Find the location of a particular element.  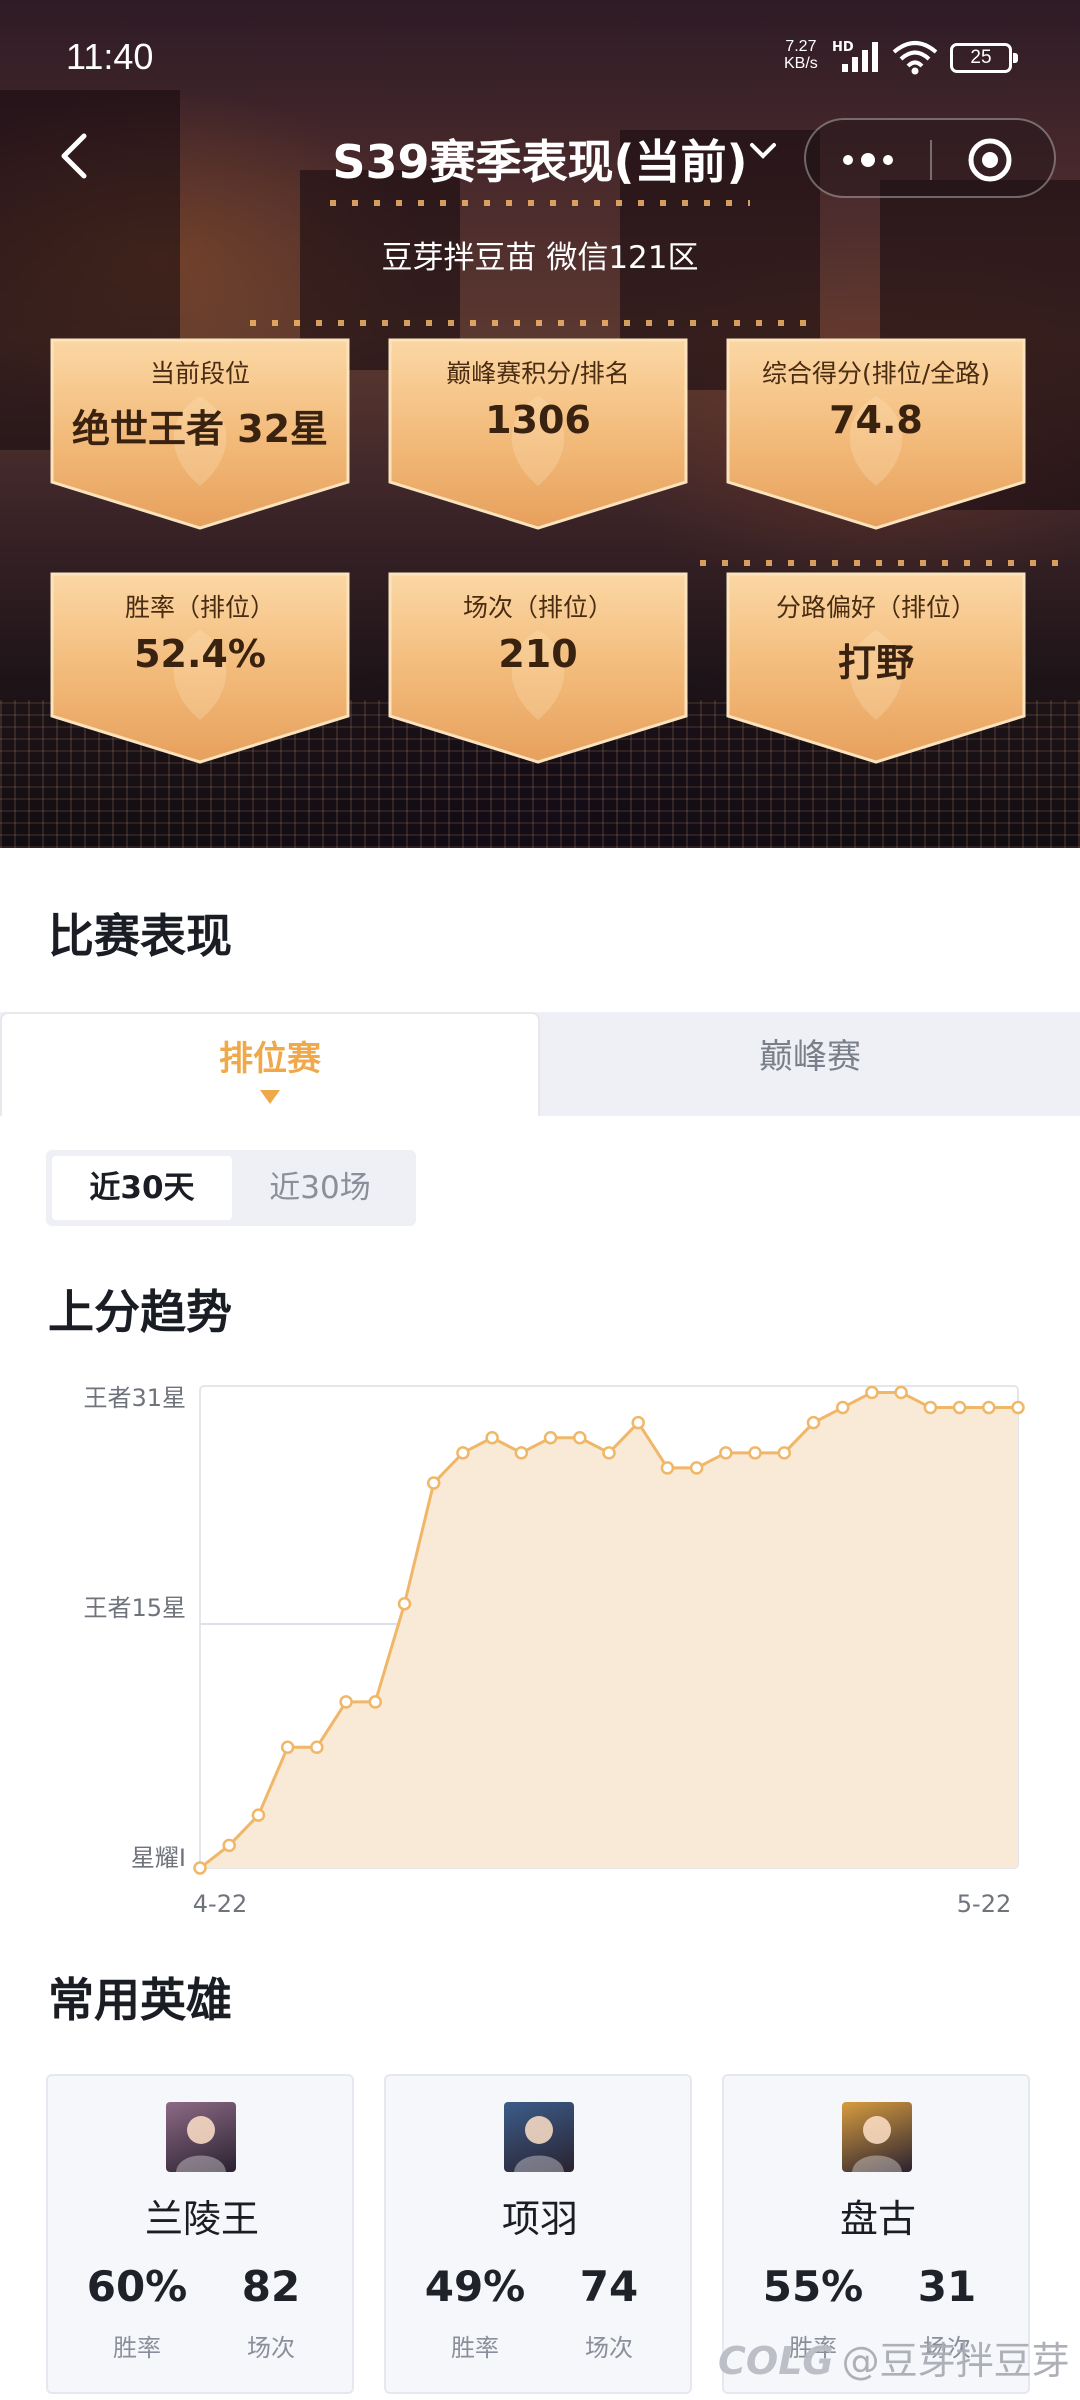

hero-winrate: 60% is located at coordinates (137, 2286).